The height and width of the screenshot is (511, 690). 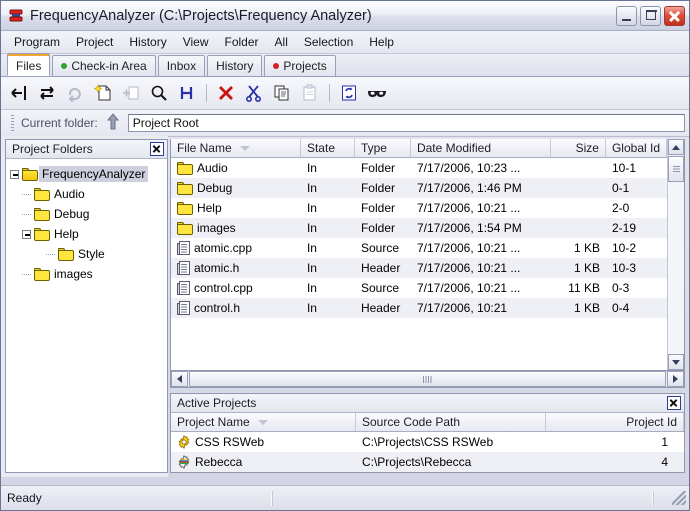 I want to click on check-out-icon, so click(x=47, y=93).